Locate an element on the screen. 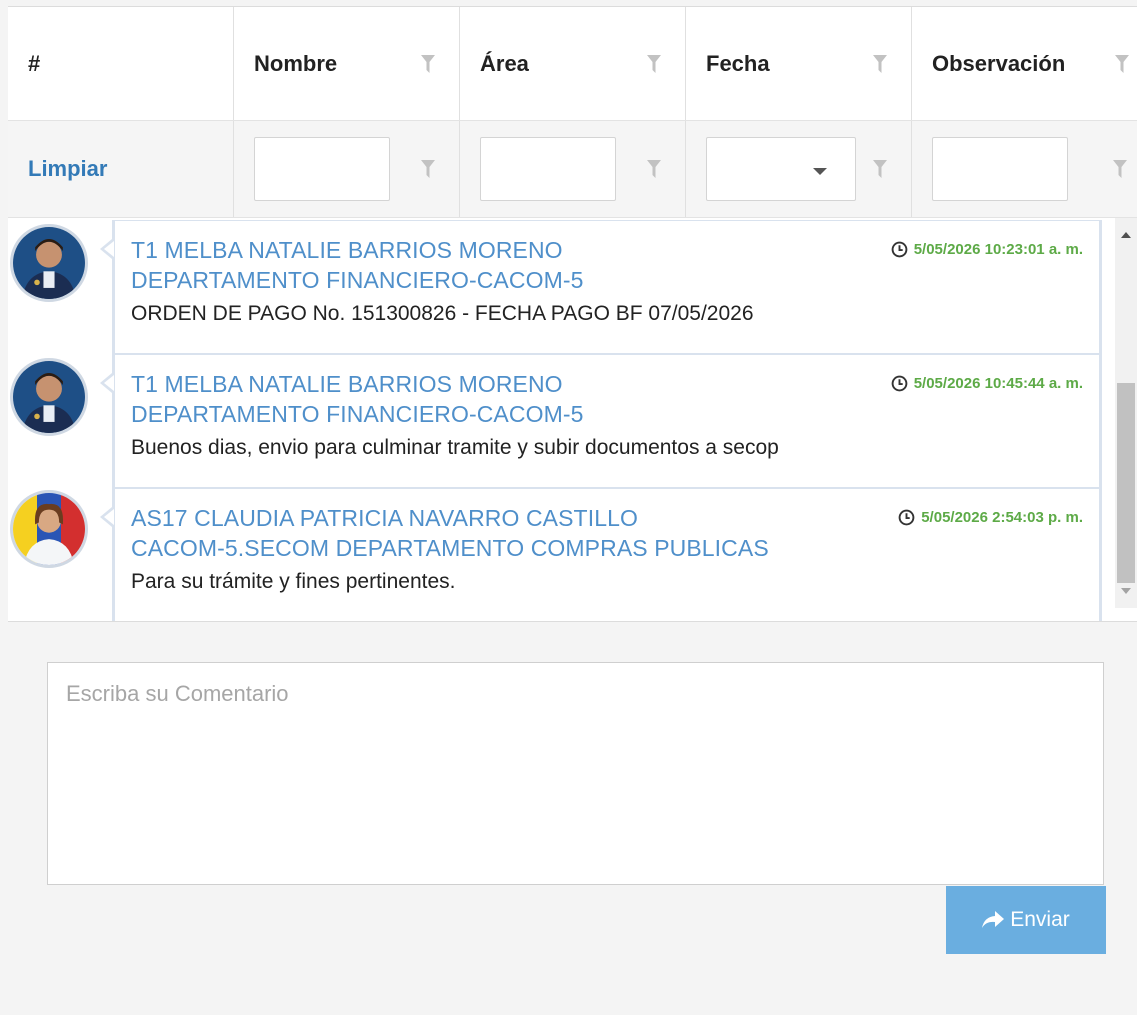 This screenshot has width=1137, height=1015. comment-timestamp: 5/05/2026 10:23:01 a. m. is located at coordinates (987, 249).